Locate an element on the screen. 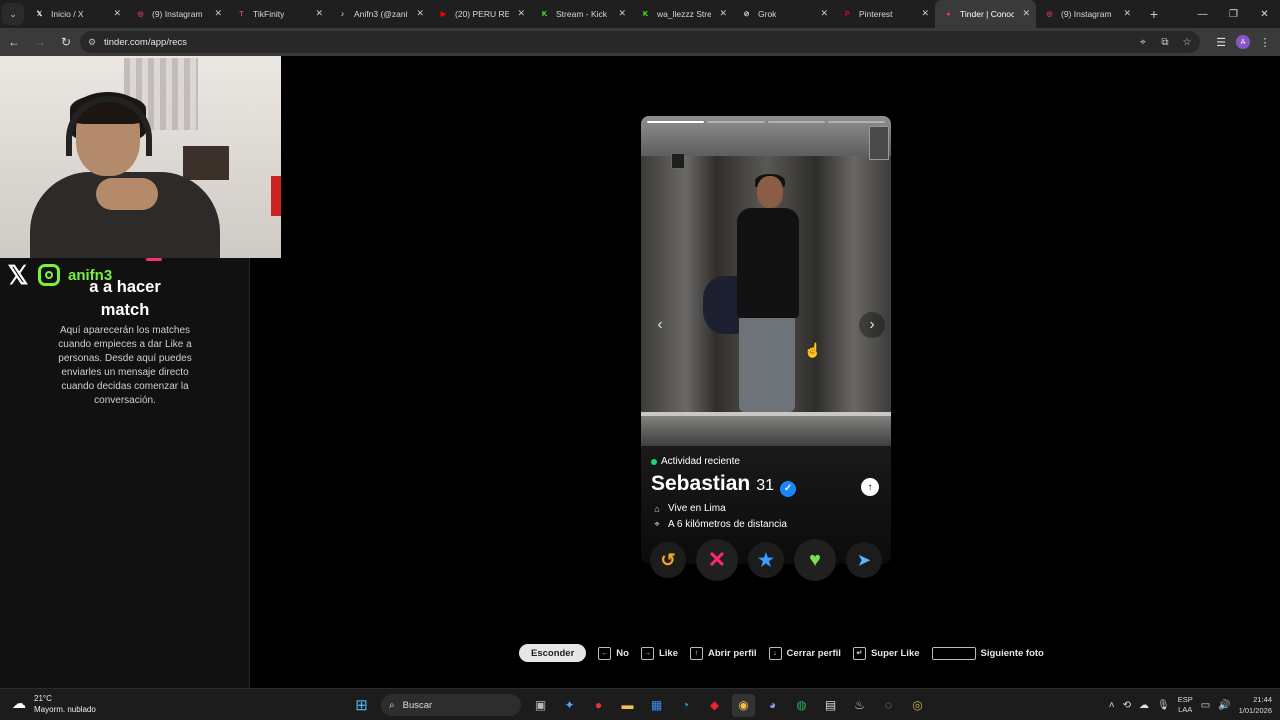  up-key-icon: ↑ is located at coordinates (696, 653).